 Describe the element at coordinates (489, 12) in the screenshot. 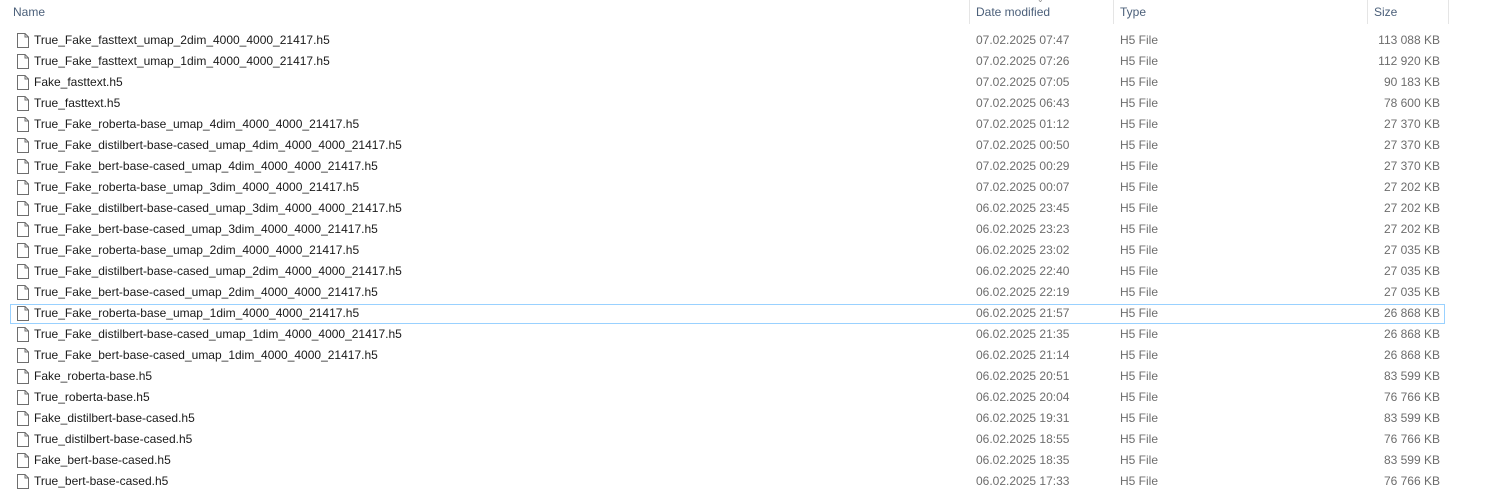

I see `column-header-name: Name` at that location.